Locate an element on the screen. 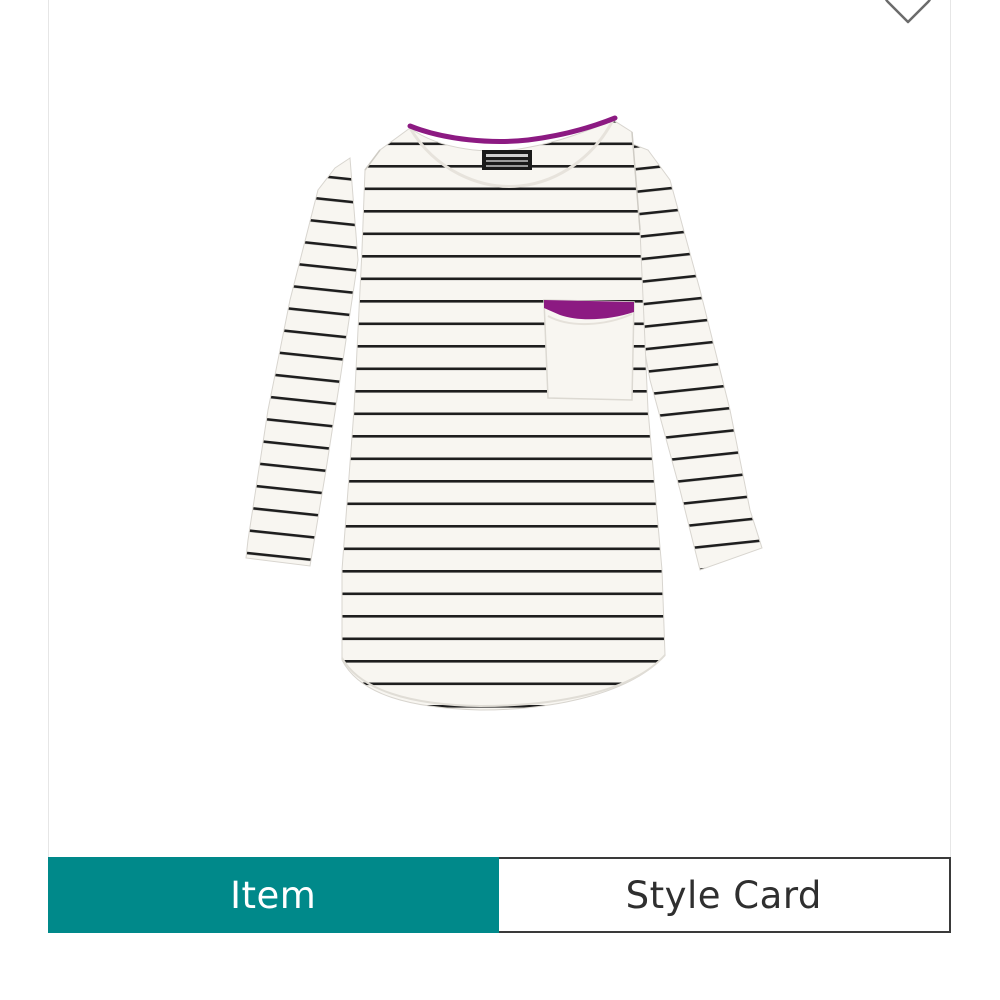 The width and height of the screenshot is (1000, 1000). heart-outline-icon is located at coordinates (908, 12).